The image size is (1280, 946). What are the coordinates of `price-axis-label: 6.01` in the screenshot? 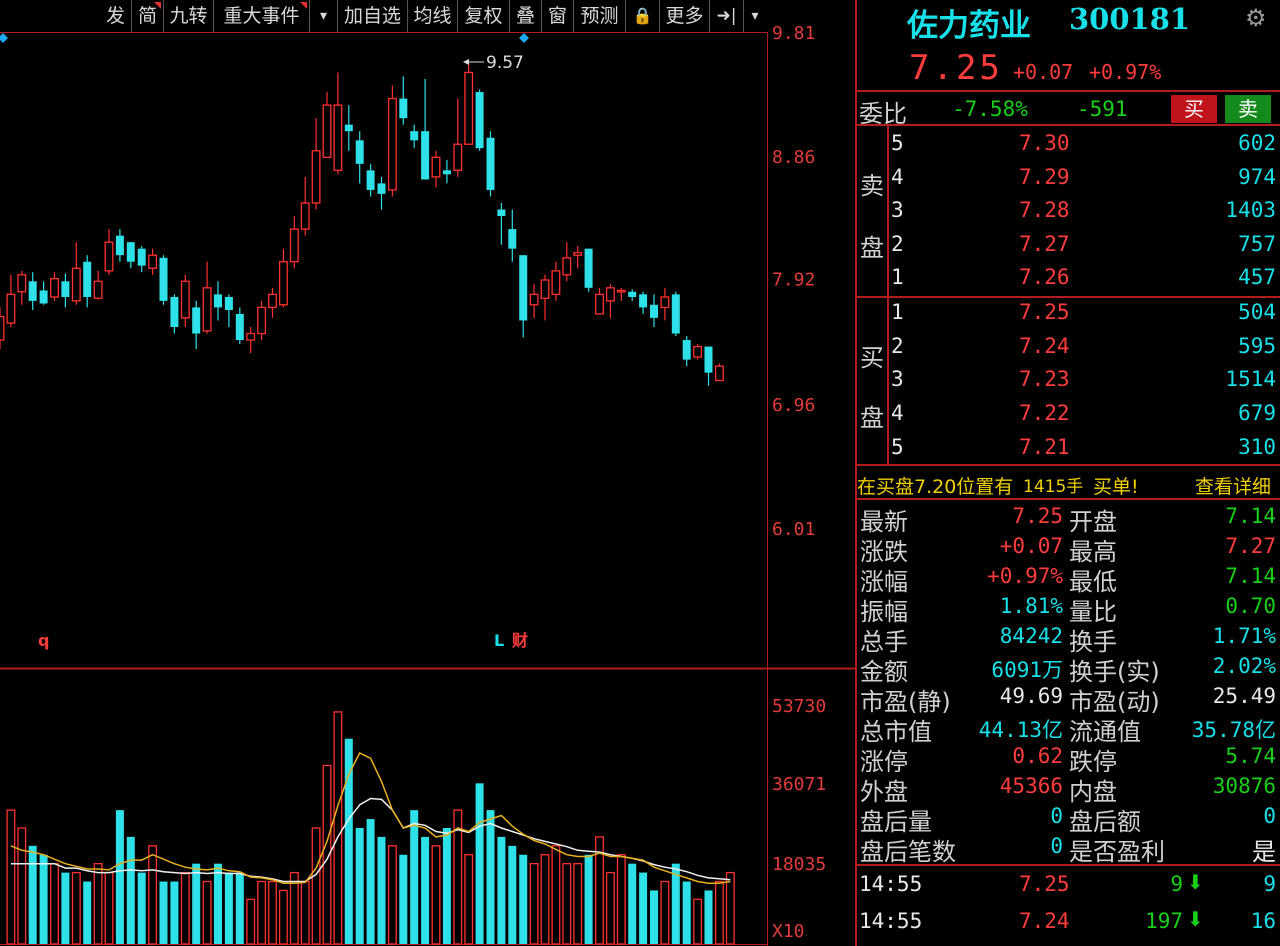 It's located at (793, 529).